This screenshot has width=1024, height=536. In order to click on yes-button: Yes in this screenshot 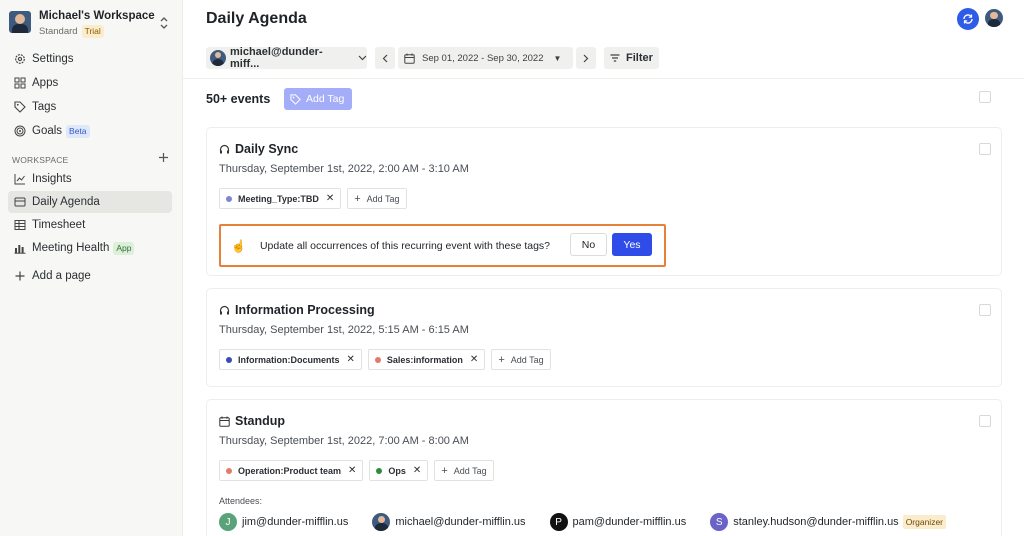, I will do `click(632, 244)`.